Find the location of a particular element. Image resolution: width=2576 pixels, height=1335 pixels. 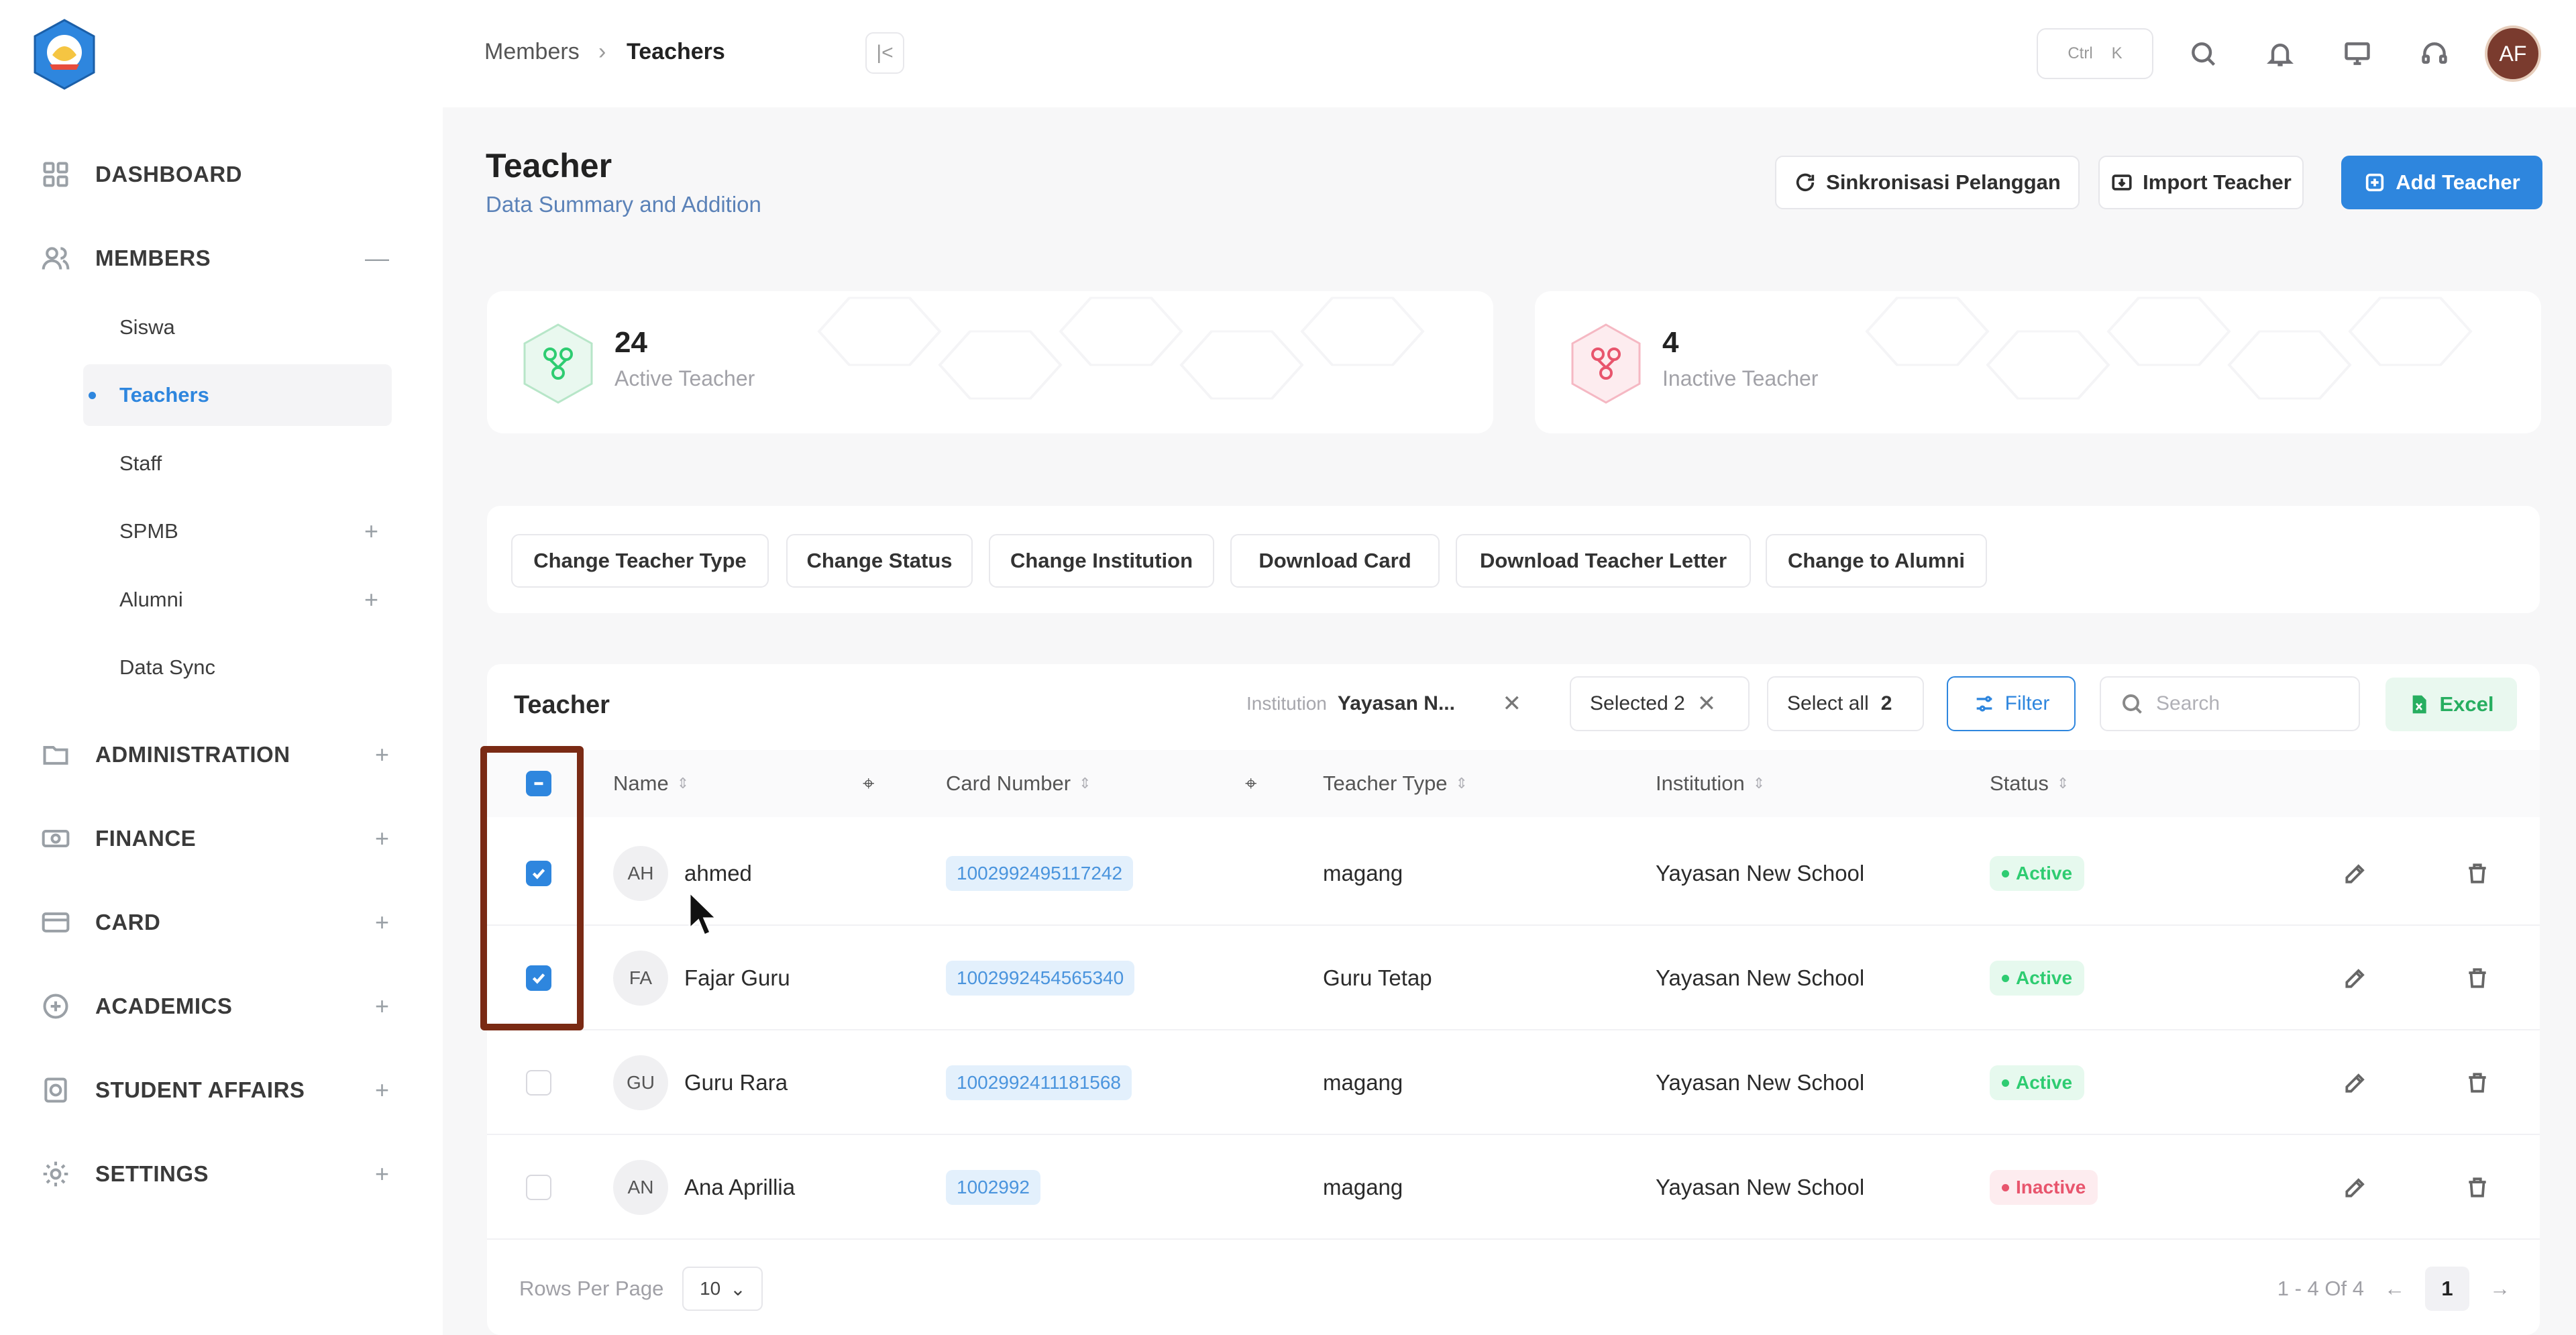

nav-settings: SETTINGS + is located at coordinates (214, 1174).